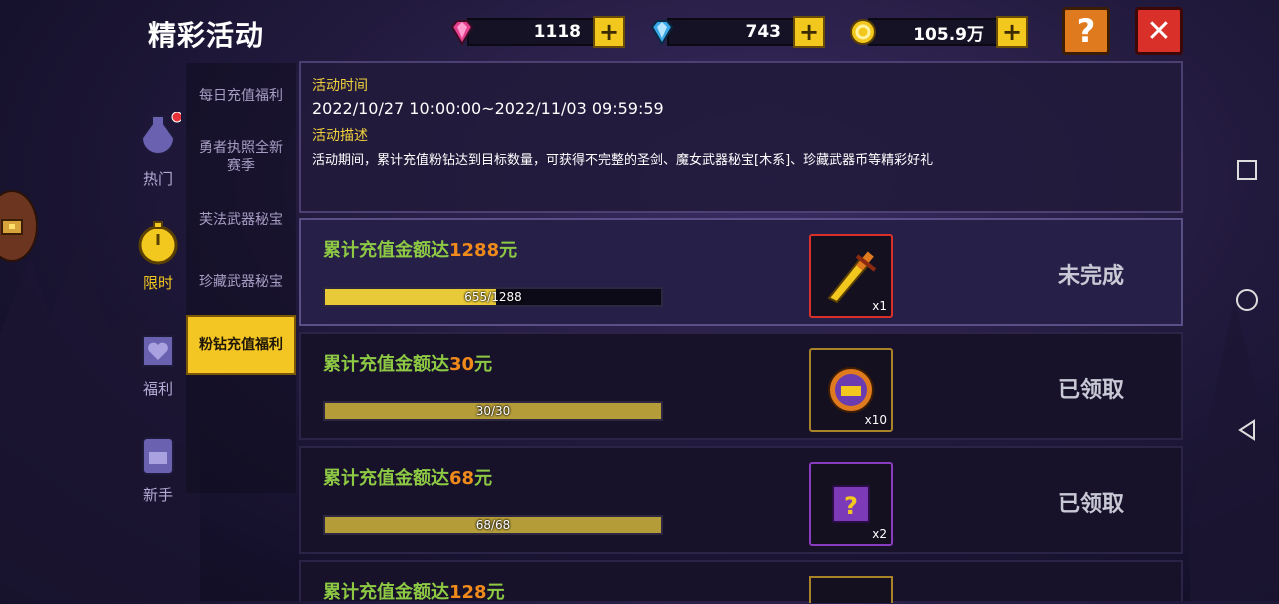 The image size is (1279, 604). I want to click on sub-tab-hero-license: 勇者执照全新赛季, so click(241, 157).